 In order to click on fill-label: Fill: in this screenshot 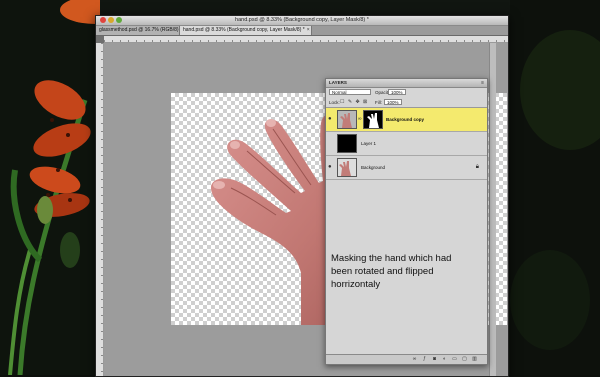, I will do `click(378, 102)`.